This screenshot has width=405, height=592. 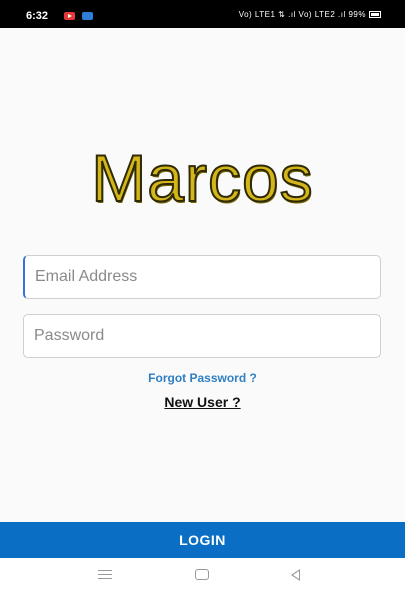 I want to click on signal-status-text: Vo) LTE1 ⇅ .ıl Vo) LTE2 .ıl 99%, so click(x=302, y=14).